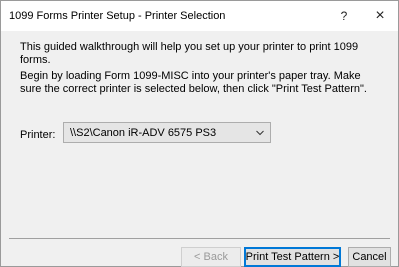 This screenshot has width=399, height=267. I want to click on cancel-button: Cancel, so click(369, 257).